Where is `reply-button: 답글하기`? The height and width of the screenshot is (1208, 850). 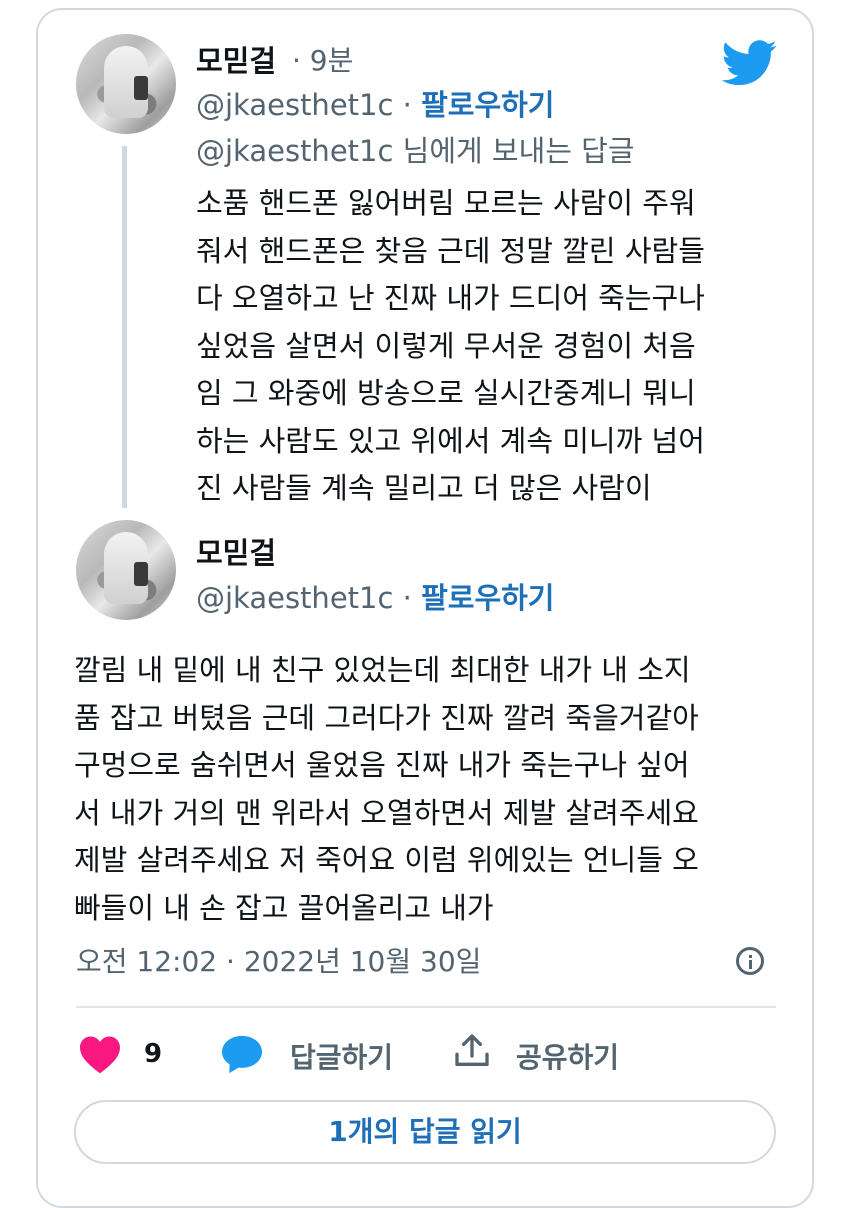
reply-button: 답글하기 is located at coordinates (341, 1056).